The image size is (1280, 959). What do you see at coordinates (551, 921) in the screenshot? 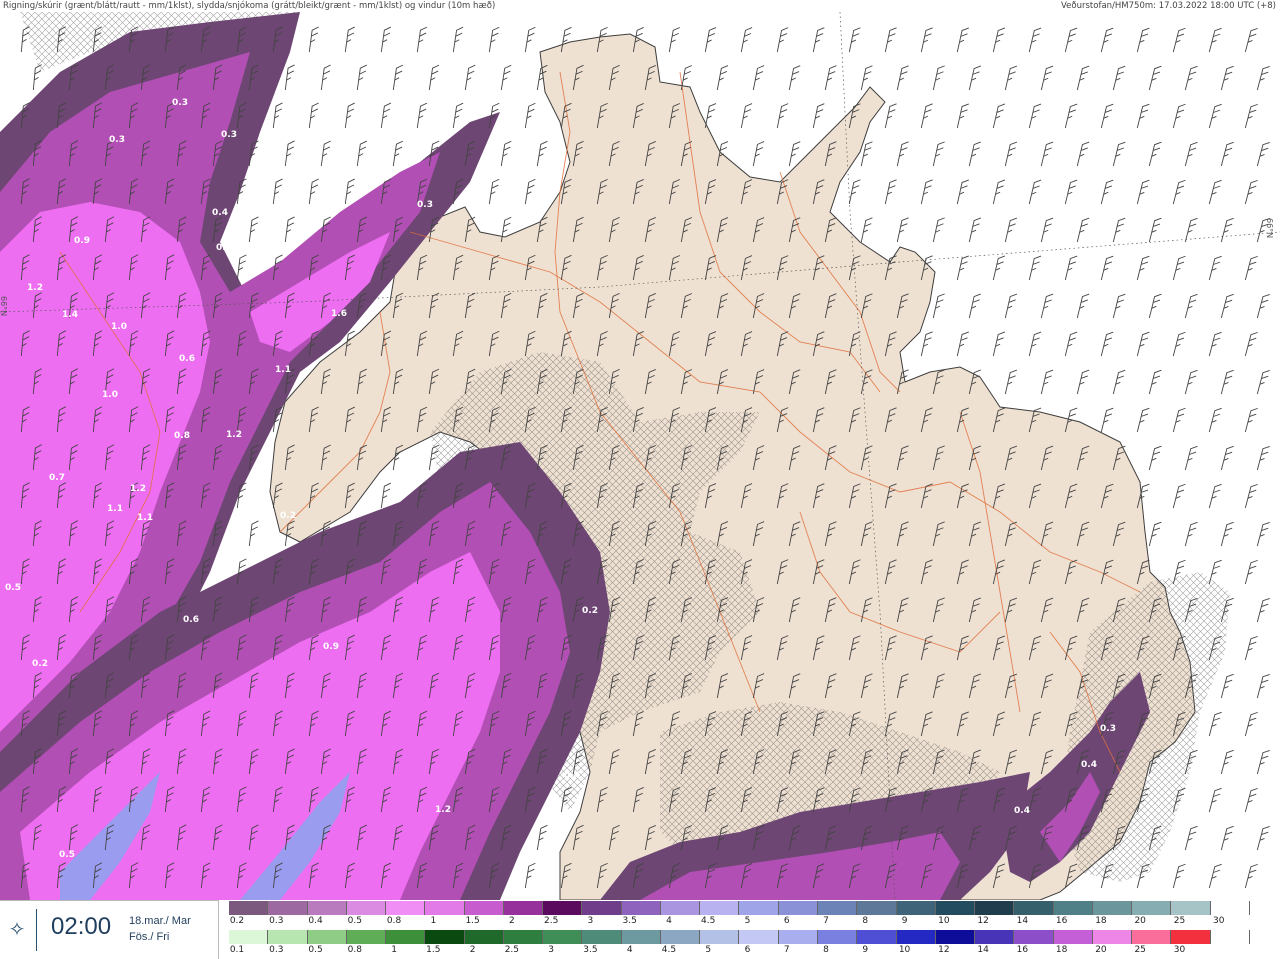
I see `legend-label: 2.5` at bounding box center [551, 921].